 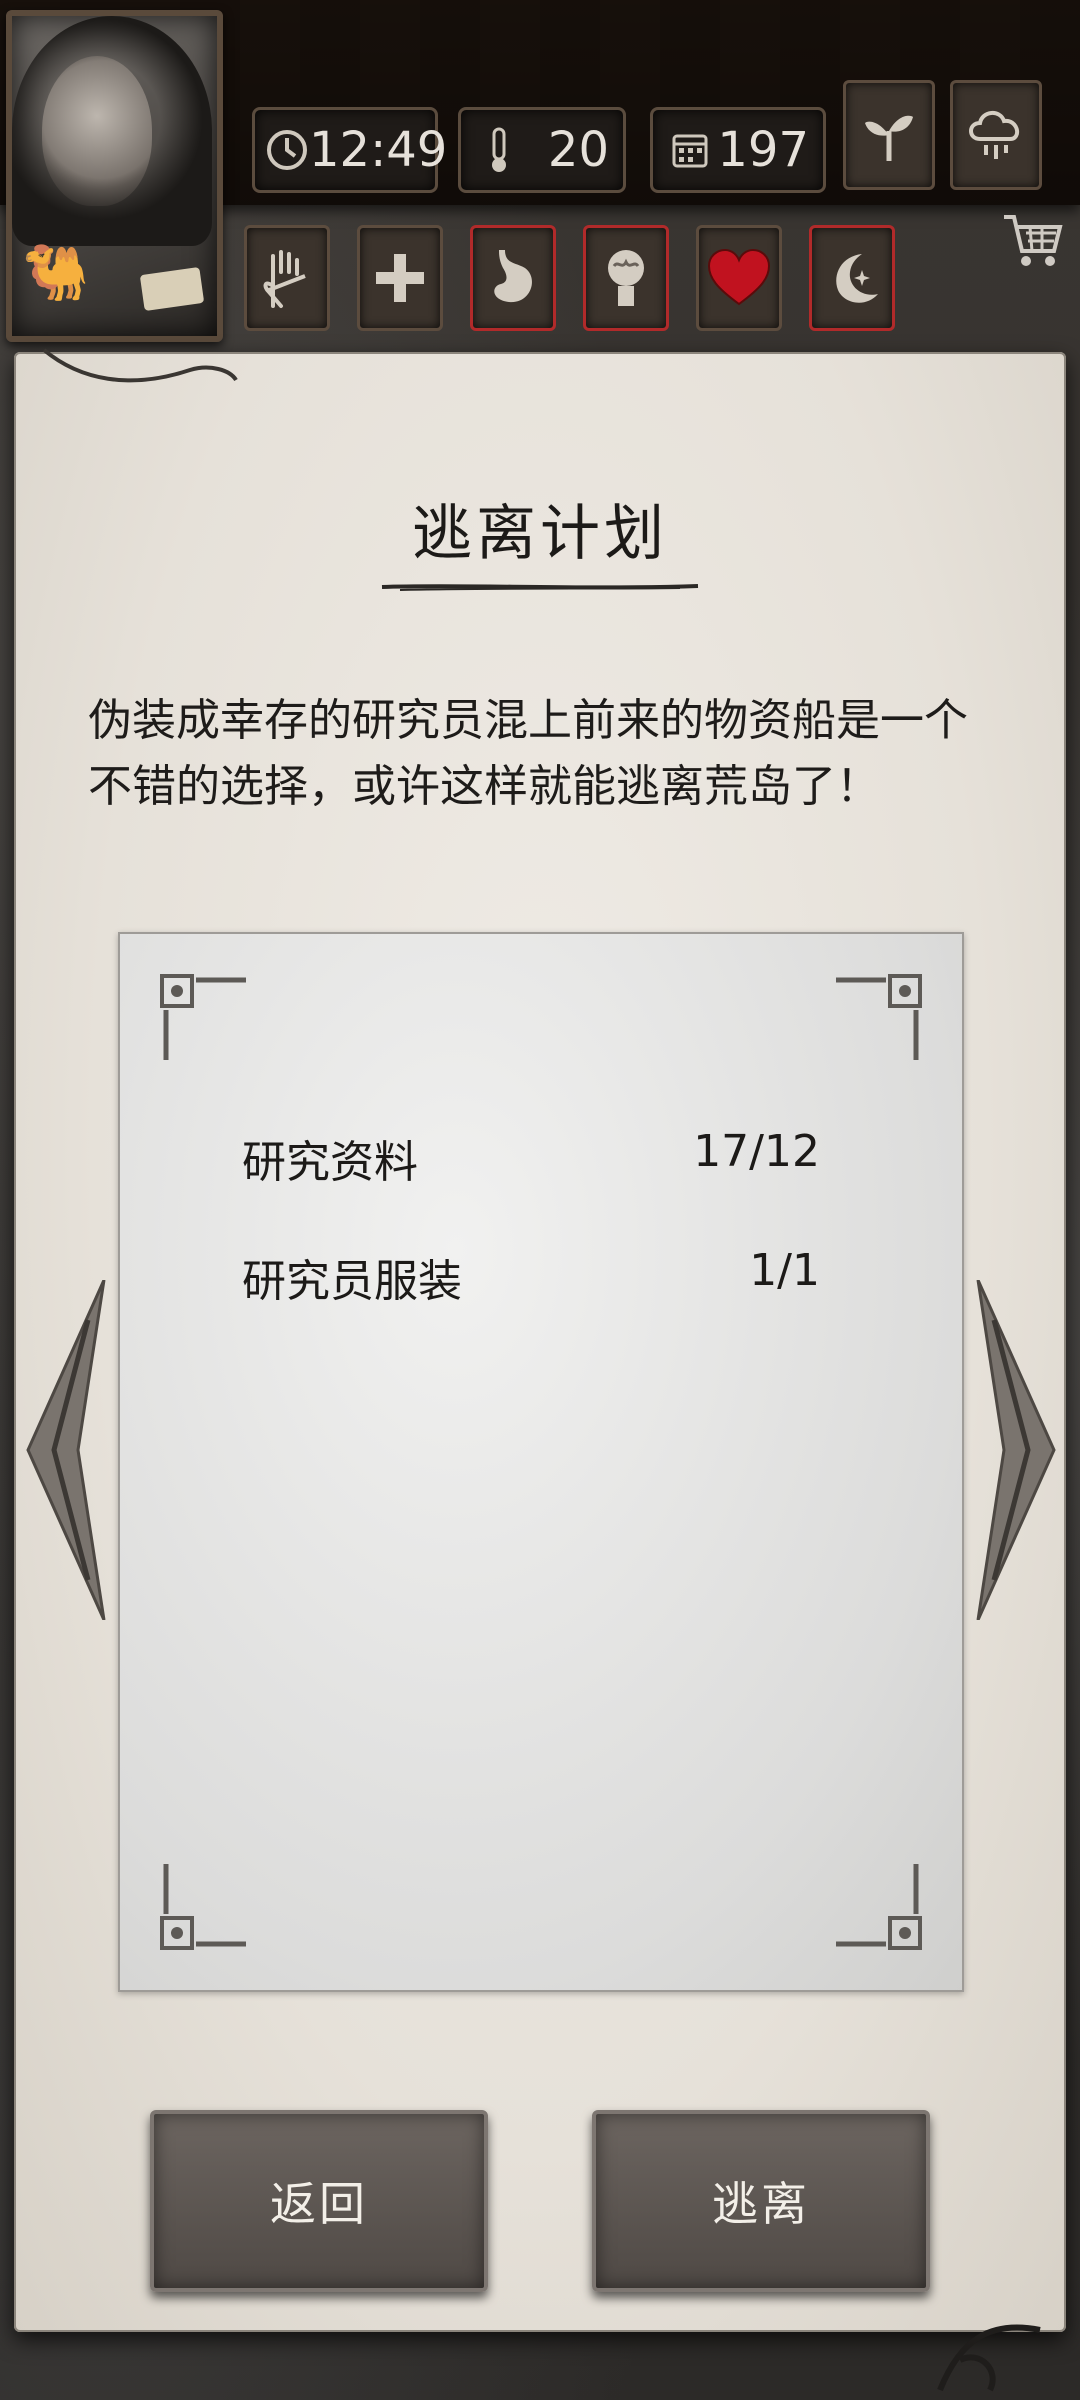 What do you see at coordinates (542, 150) in the screenshot?
I see `temperature-display: 20` at bounding box center [542, 150].